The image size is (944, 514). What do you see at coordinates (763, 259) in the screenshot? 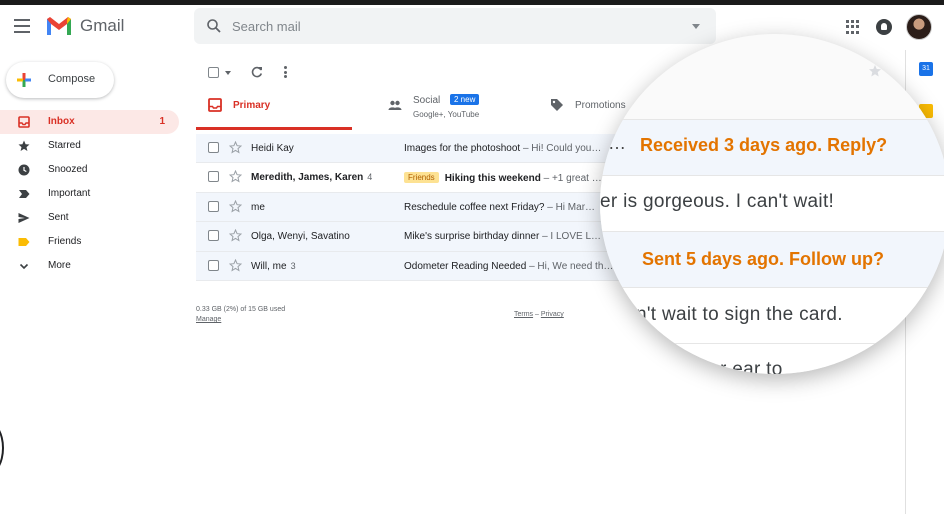
I see `followup-nudge-text: Sent 5 days ago. Follow up?` at bounding box center [763, 259].